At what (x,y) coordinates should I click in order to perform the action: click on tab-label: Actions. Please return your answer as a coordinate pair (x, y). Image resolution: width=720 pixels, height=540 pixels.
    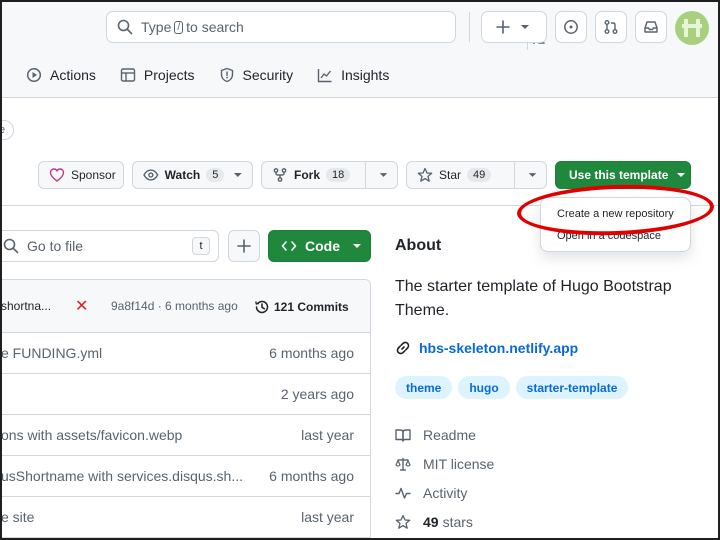
    Looking at the image, I should click on (73, 75).